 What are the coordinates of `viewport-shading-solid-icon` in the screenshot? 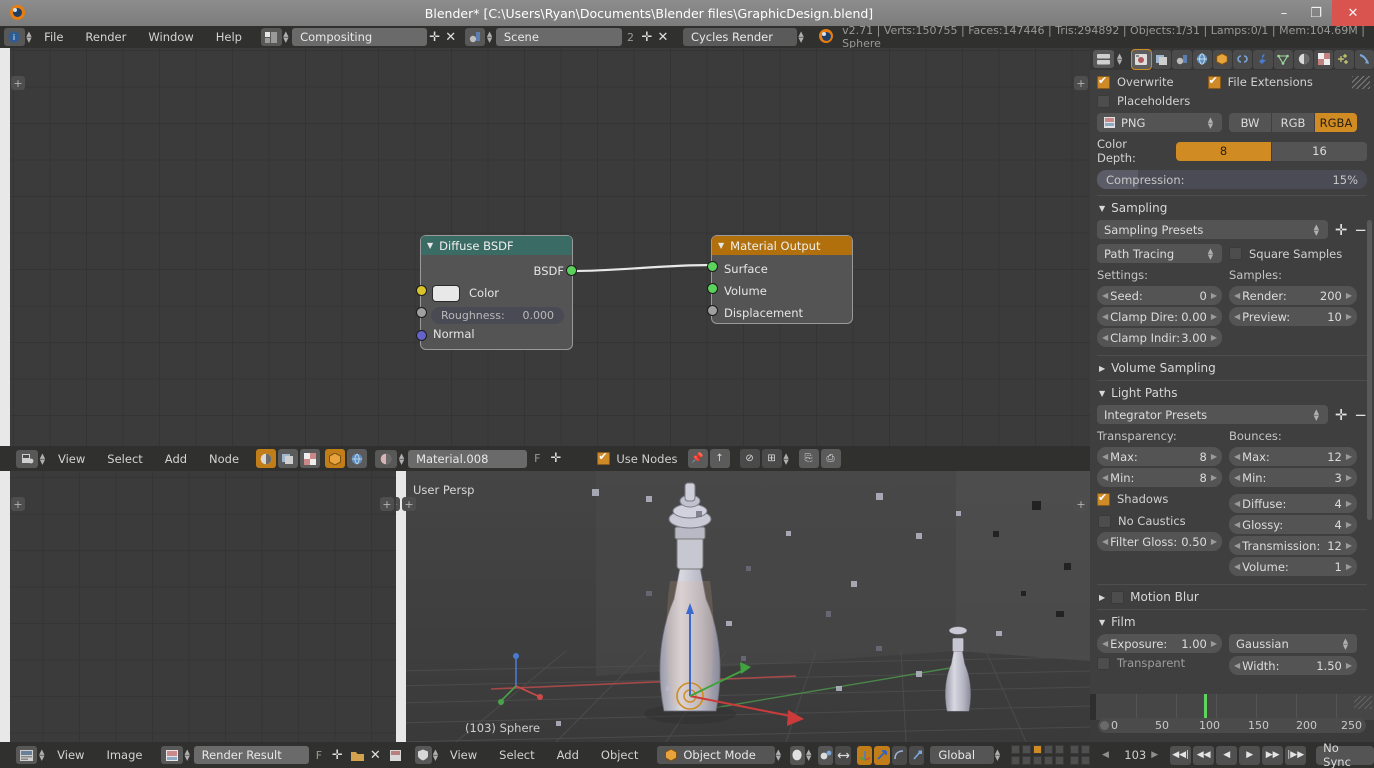 It's located at (797, 755).